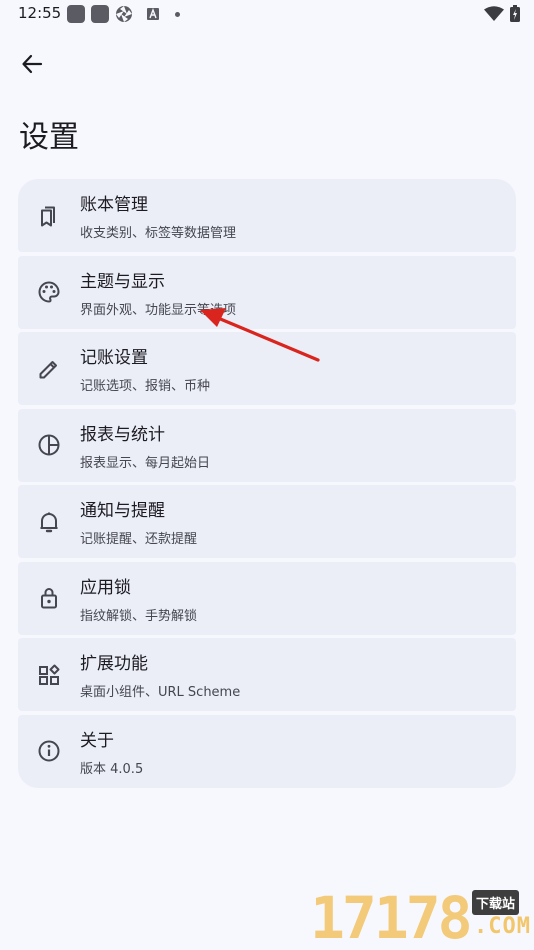 This screenshot has width=534, height=950. I want to click on item-subtitle: 桌面小组件、URL Scheme, so click(160, 692).